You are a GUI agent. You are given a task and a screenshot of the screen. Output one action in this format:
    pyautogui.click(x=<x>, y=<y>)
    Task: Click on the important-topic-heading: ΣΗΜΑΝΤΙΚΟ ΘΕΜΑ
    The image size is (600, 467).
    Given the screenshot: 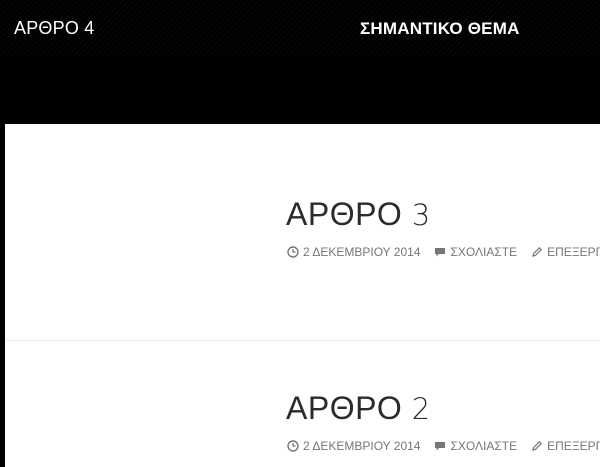 What is the action you would take?
    pyautogui.click(x=440, y=29)
    